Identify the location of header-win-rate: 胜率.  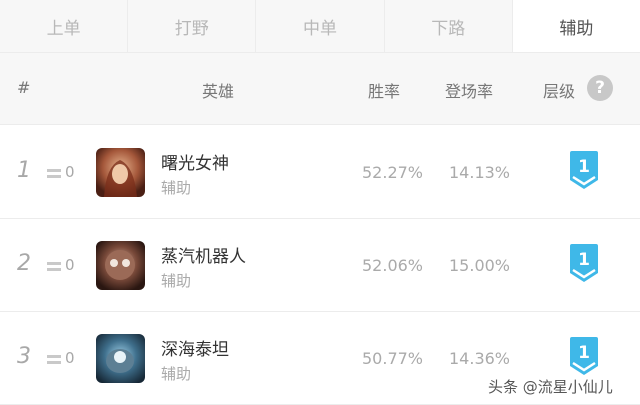
(384, 90).